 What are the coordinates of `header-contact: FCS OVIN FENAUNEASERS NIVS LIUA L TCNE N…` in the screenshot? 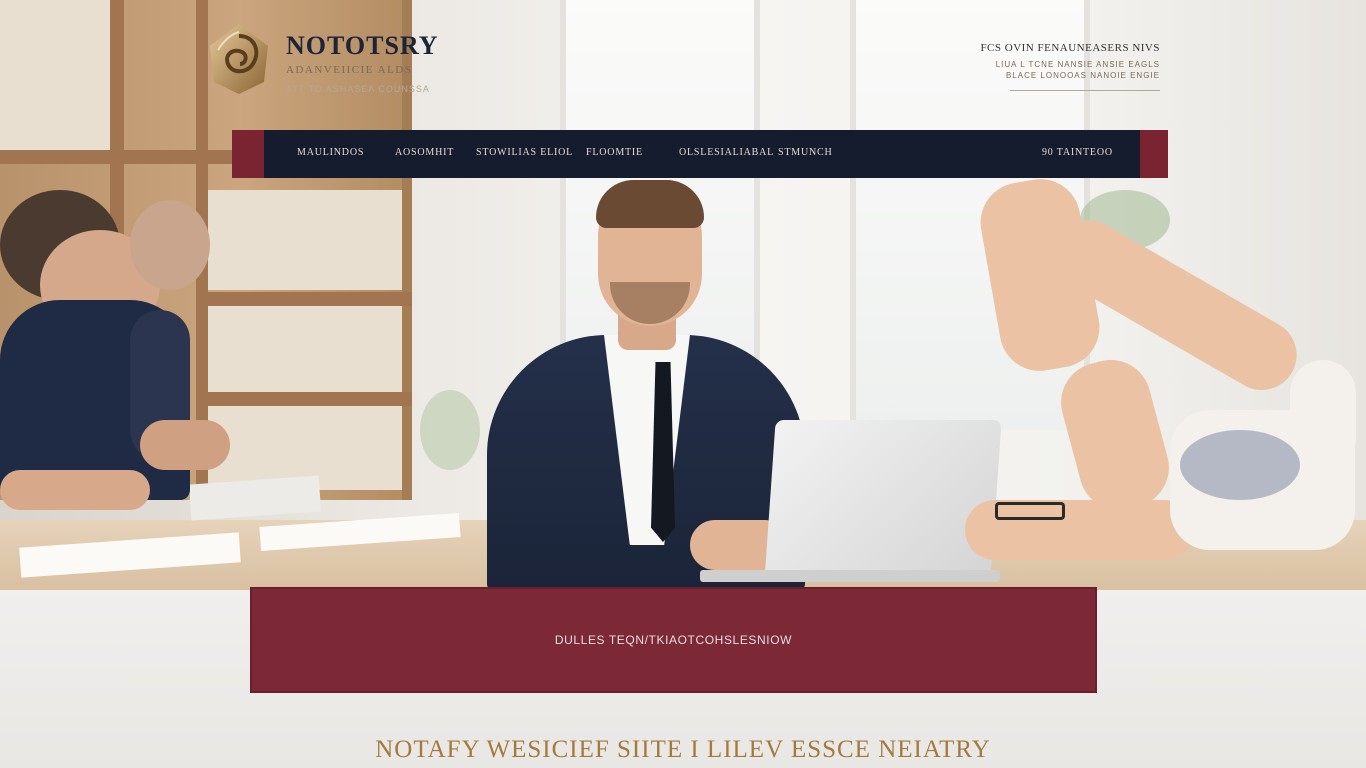 It's located at (1060, 66).